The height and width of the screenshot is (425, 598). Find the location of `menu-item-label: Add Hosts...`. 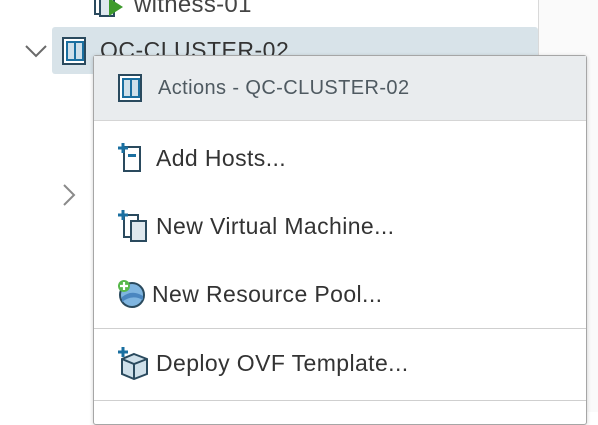

menu-item-label: Add Hosts... is located at coordinates (221, 157).